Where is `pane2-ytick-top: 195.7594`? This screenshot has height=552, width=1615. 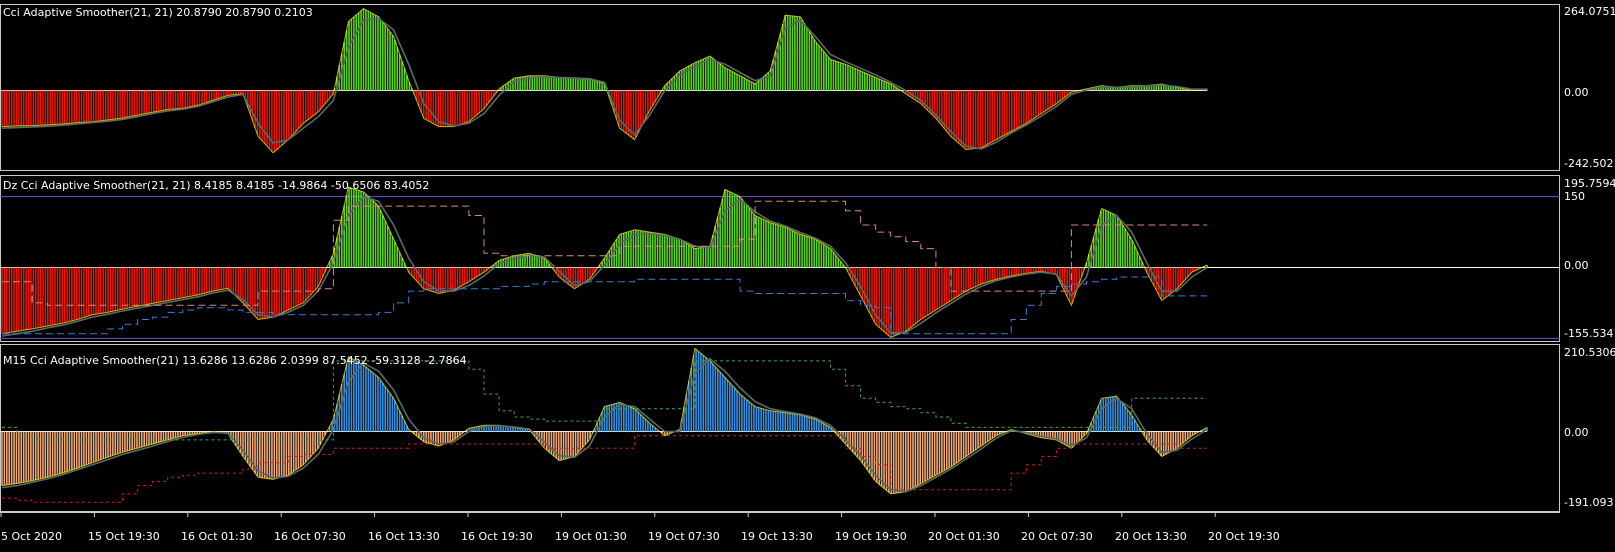 pane2-ytick-top: 195.7594 is located at coordinates (1589, 183).